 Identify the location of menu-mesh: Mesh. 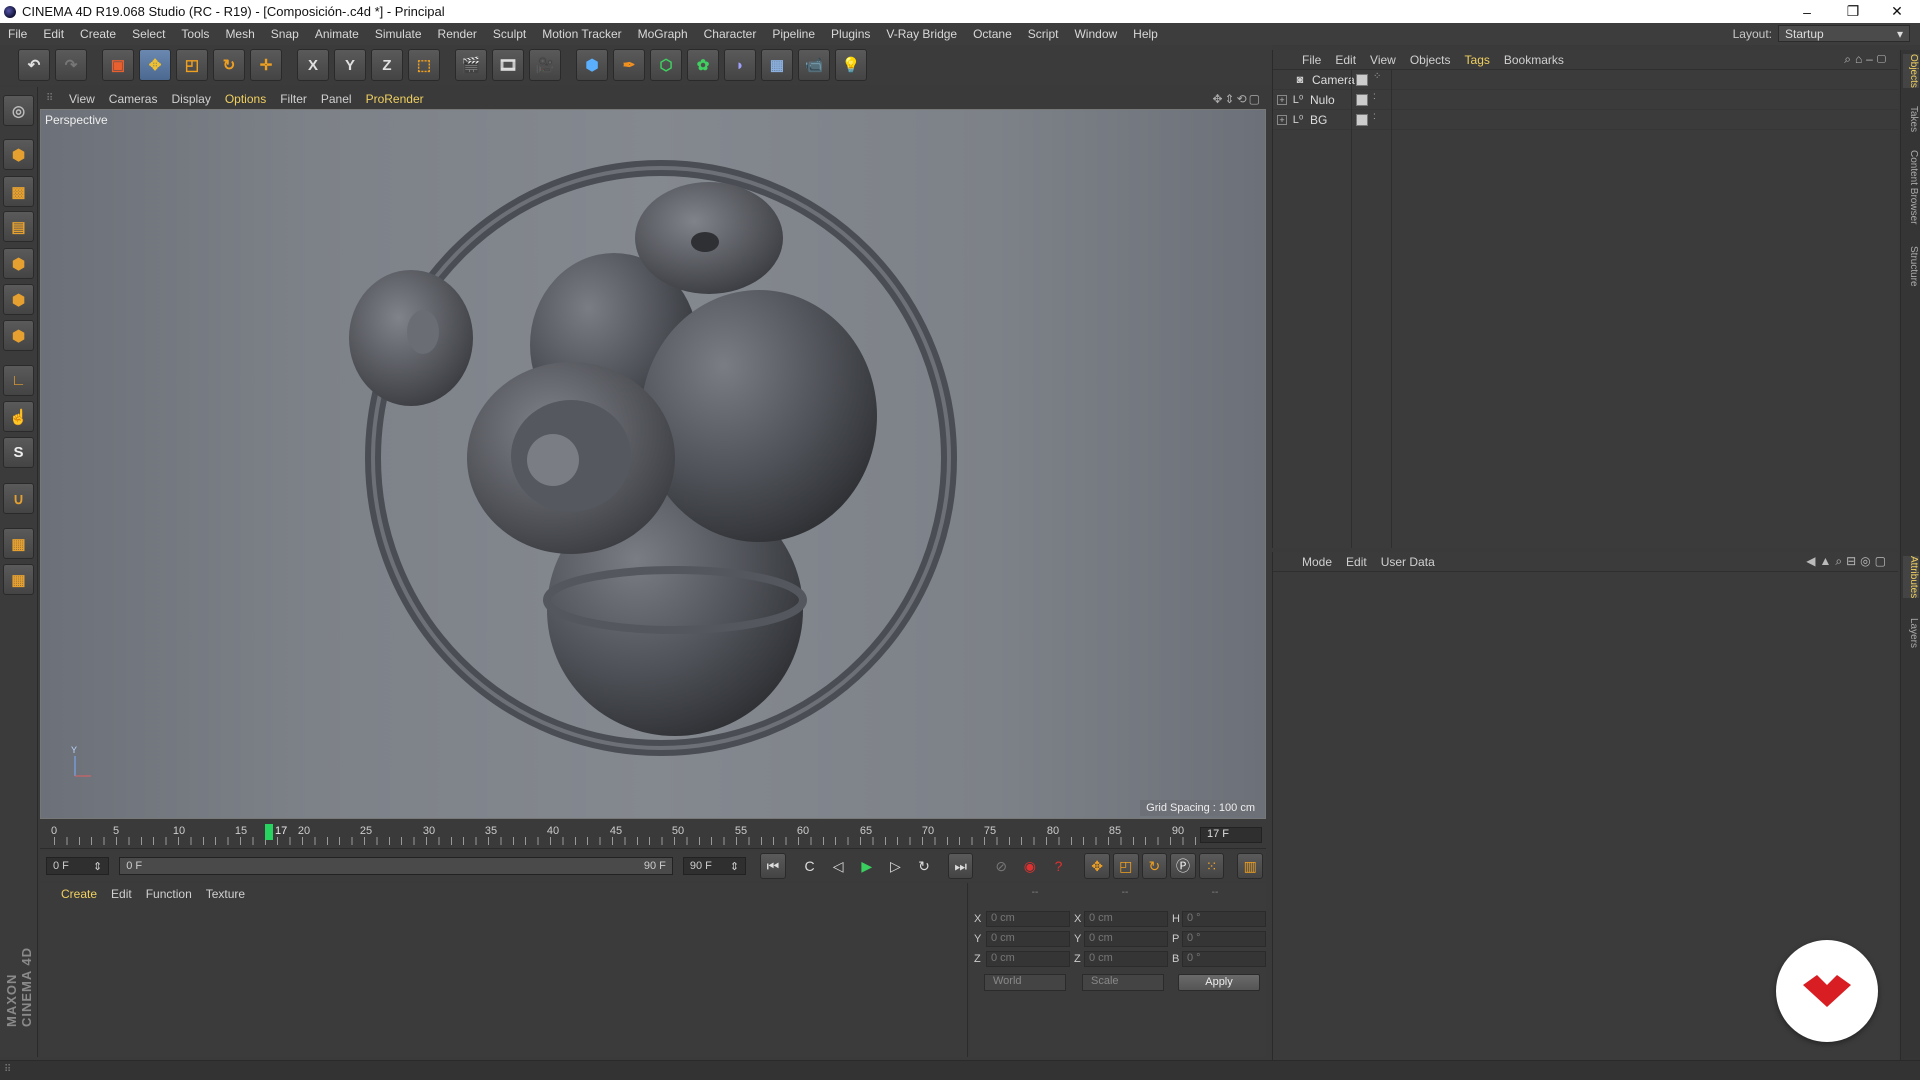
(239, 34).